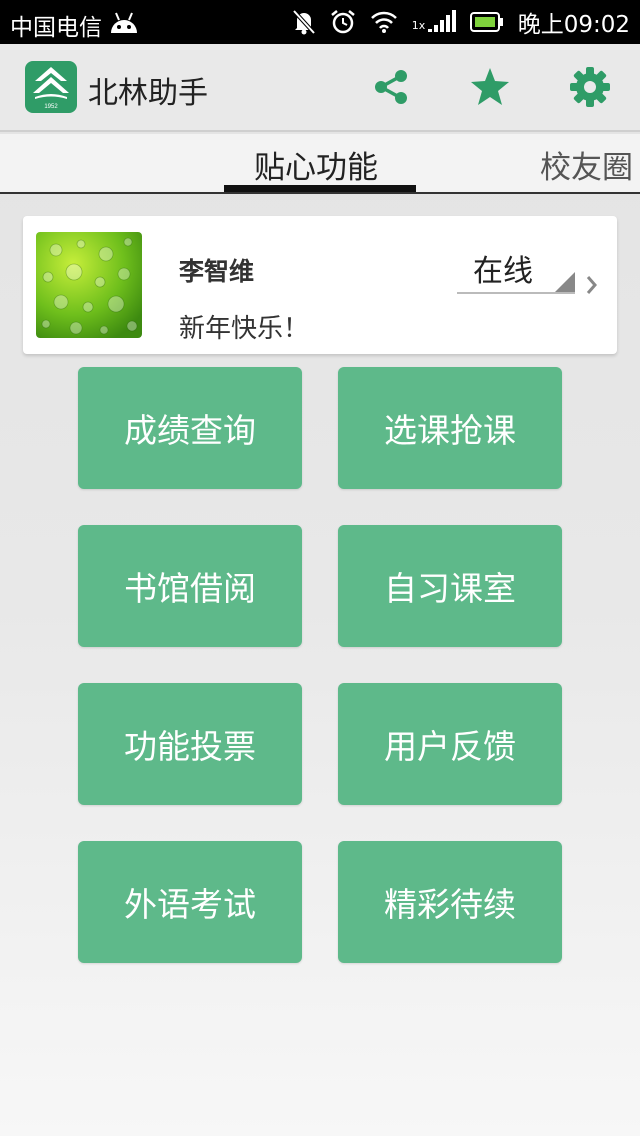 The image size is (640, 1136). I want to click on settings-button, so click(590, 87).